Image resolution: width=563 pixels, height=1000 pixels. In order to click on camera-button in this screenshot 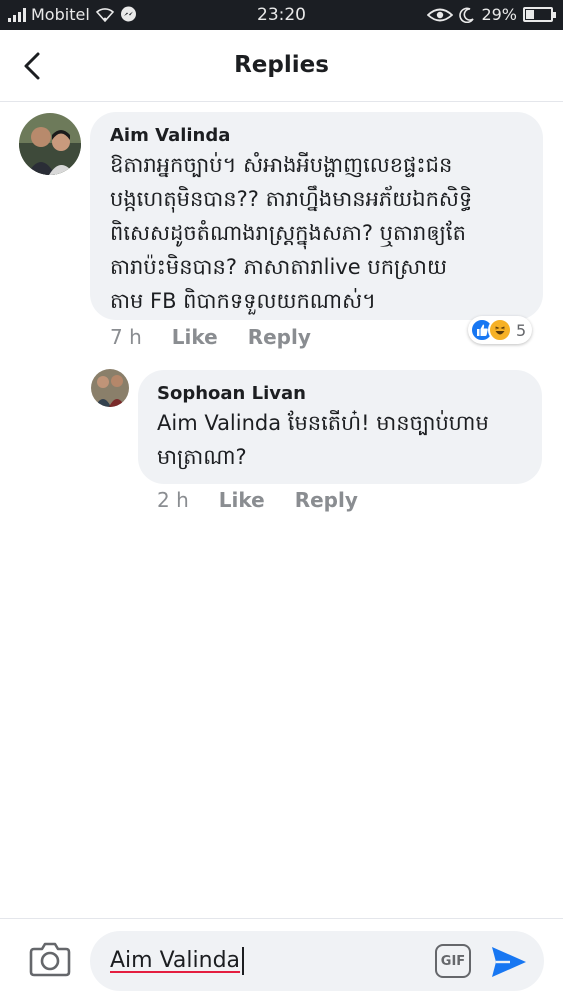, I will do `click(50, 959)`.